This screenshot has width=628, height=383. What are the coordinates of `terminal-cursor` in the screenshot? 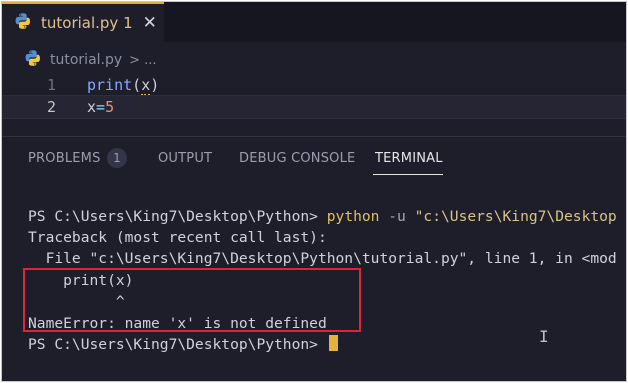 It's located at (333, 343).